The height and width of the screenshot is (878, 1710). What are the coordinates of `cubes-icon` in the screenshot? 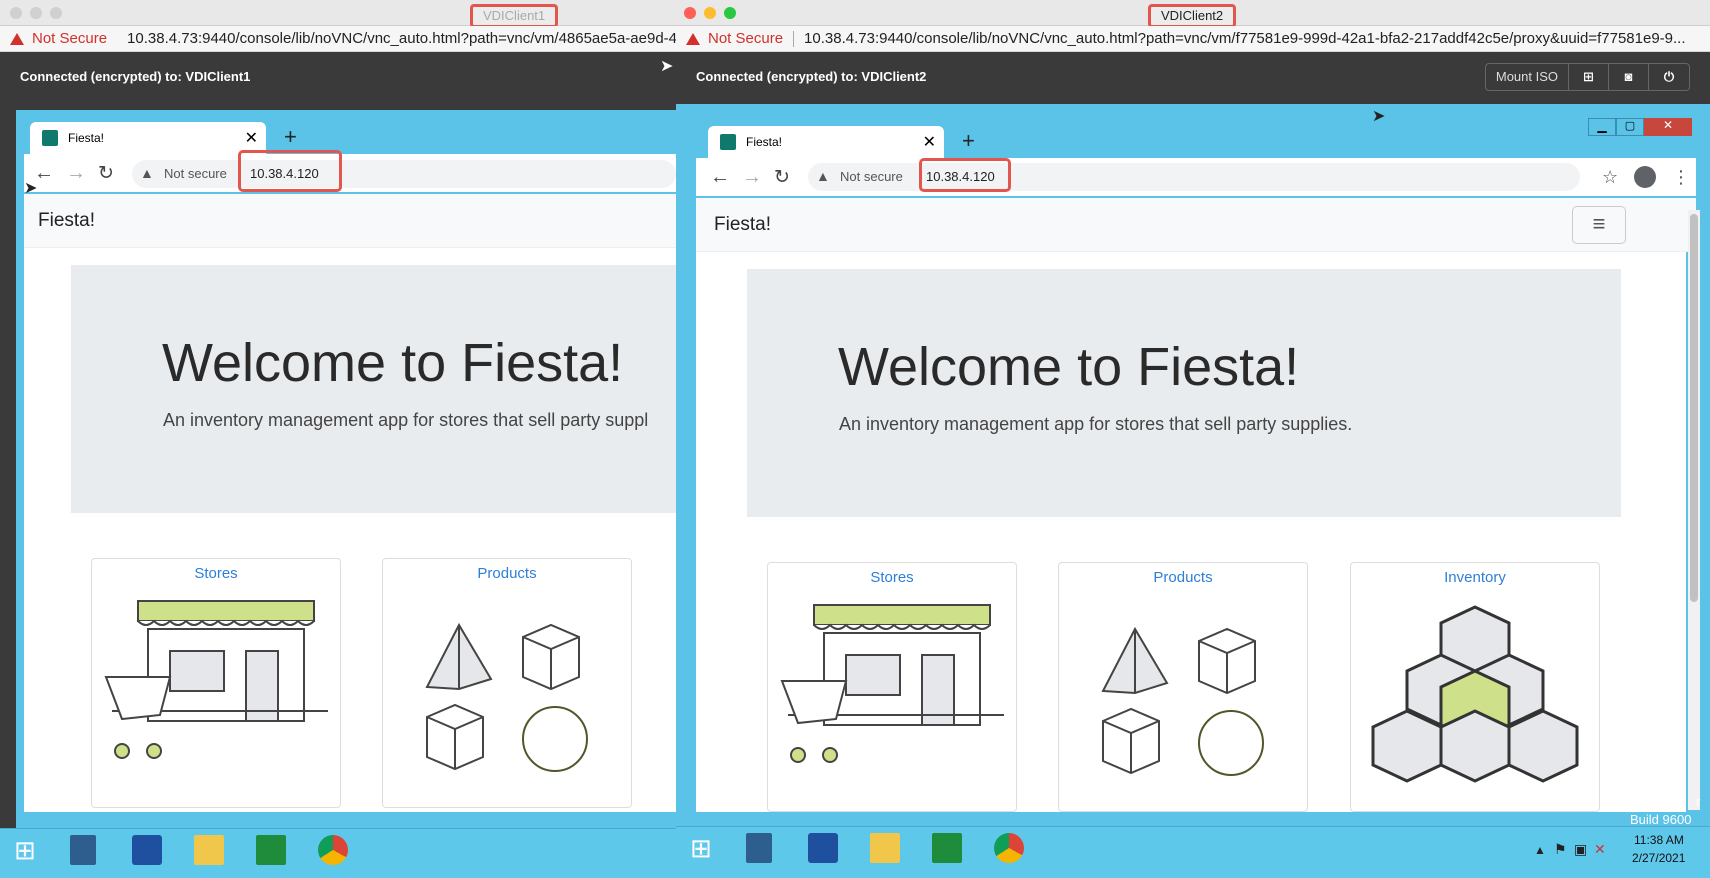 It's located at (1475, 694).